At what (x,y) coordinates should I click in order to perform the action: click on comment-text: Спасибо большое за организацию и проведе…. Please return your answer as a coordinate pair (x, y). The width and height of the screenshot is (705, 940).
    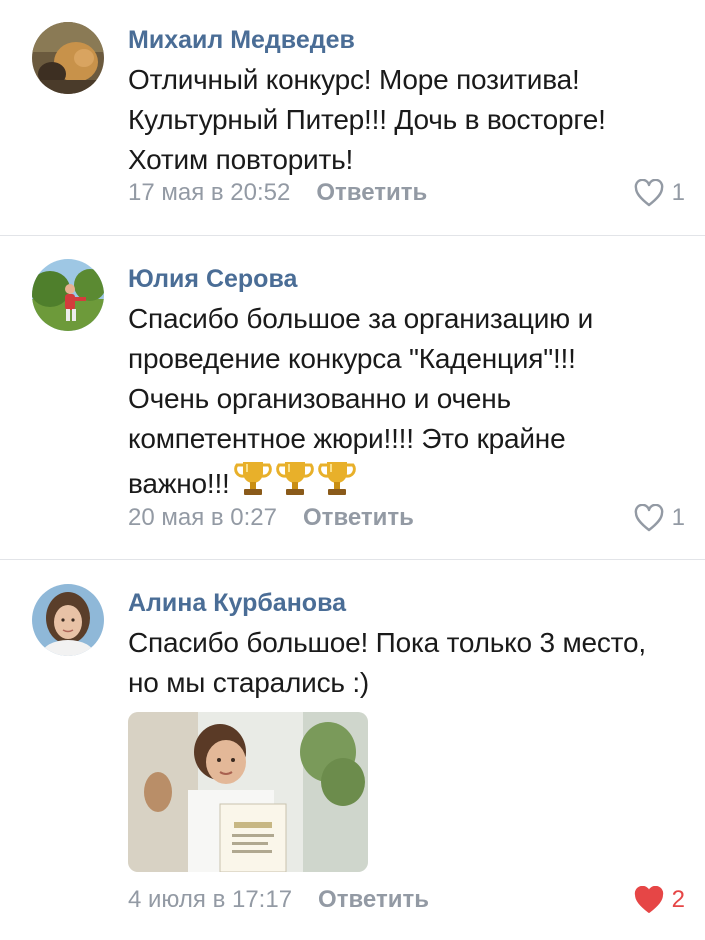
    Looking at the image, I should click on (361, 401).